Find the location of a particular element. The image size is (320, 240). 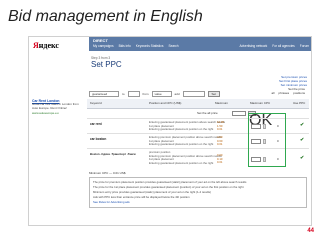

nav-bids-info: Bids info is located at coordinates (125, 46).